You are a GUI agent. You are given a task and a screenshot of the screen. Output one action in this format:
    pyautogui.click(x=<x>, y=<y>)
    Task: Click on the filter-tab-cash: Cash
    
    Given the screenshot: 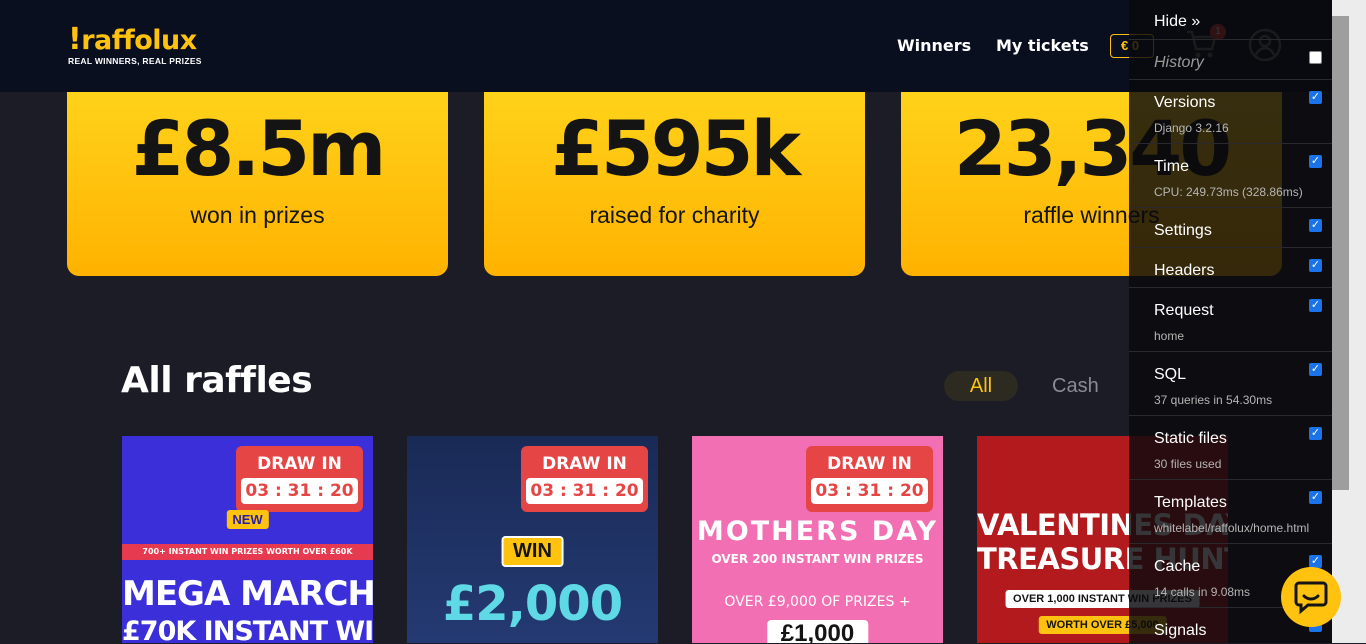 What is the action you would take?
    pyautogui.click(x=1075, y=386)
    